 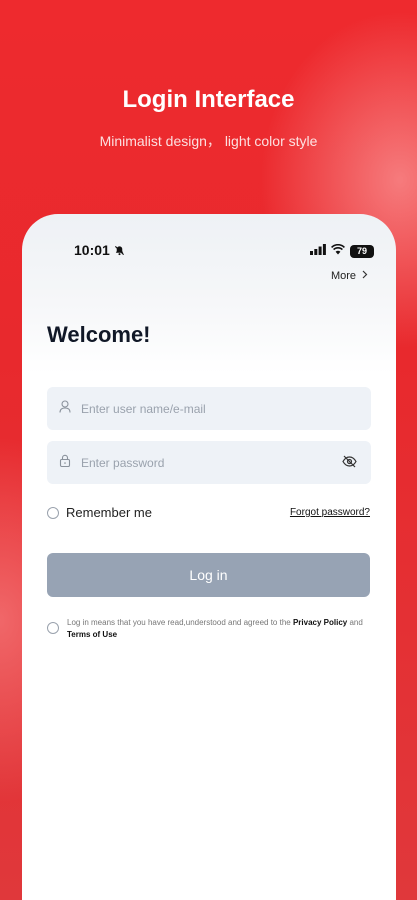 I want to click on password-input, so click(x=201, y=462).